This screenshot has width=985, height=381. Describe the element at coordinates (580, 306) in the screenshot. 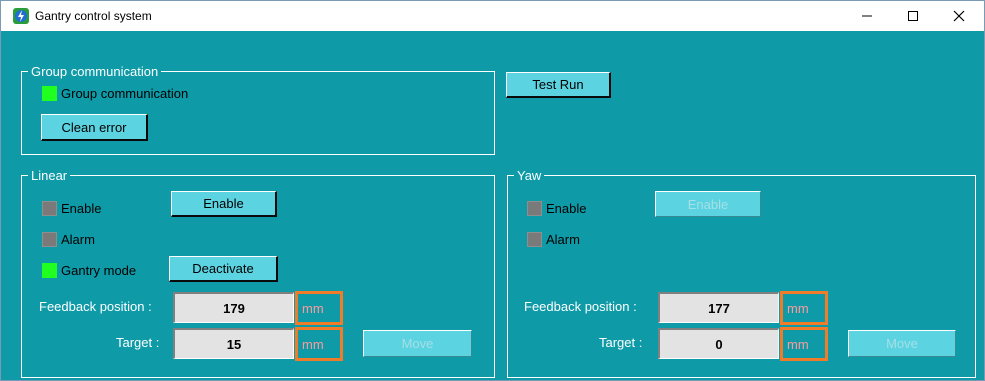

I see `yaw-feedback-label: Feedback position :` at that location.